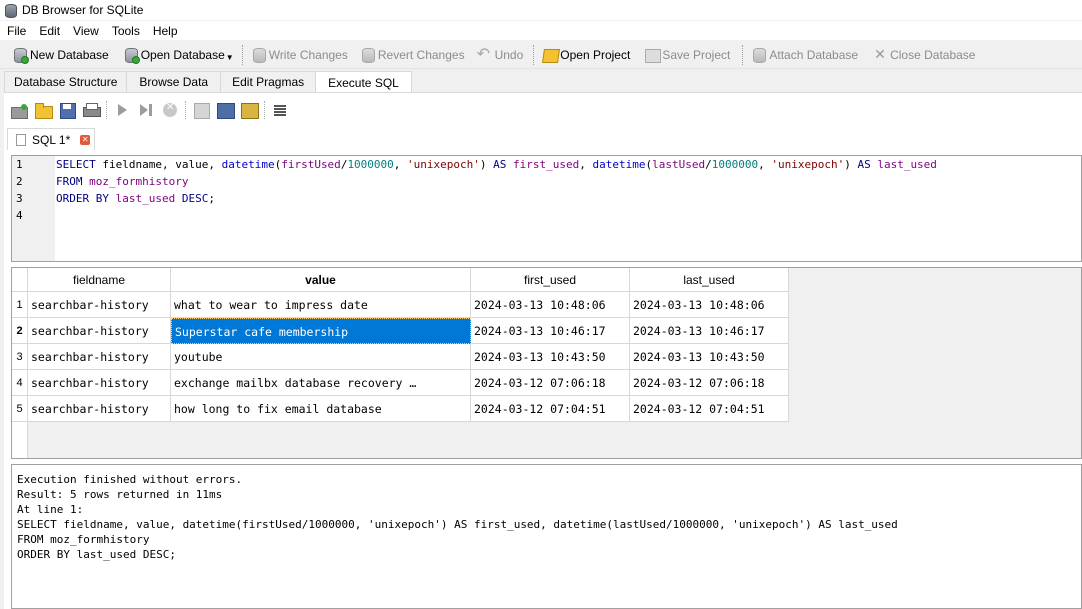 This screenshot has width=1082, height=609. I want to click on table-cell-selected: Superstar cafe membership, so click(321, 331).